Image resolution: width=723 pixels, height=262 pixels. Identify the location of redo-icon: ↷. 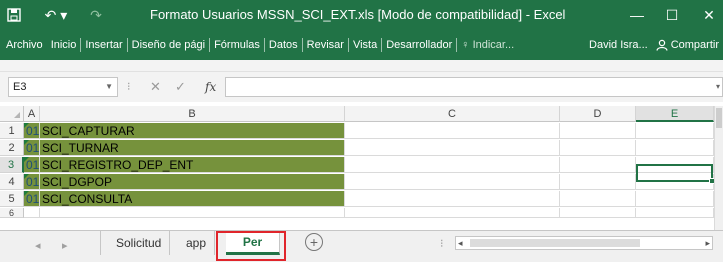
(96, 15).